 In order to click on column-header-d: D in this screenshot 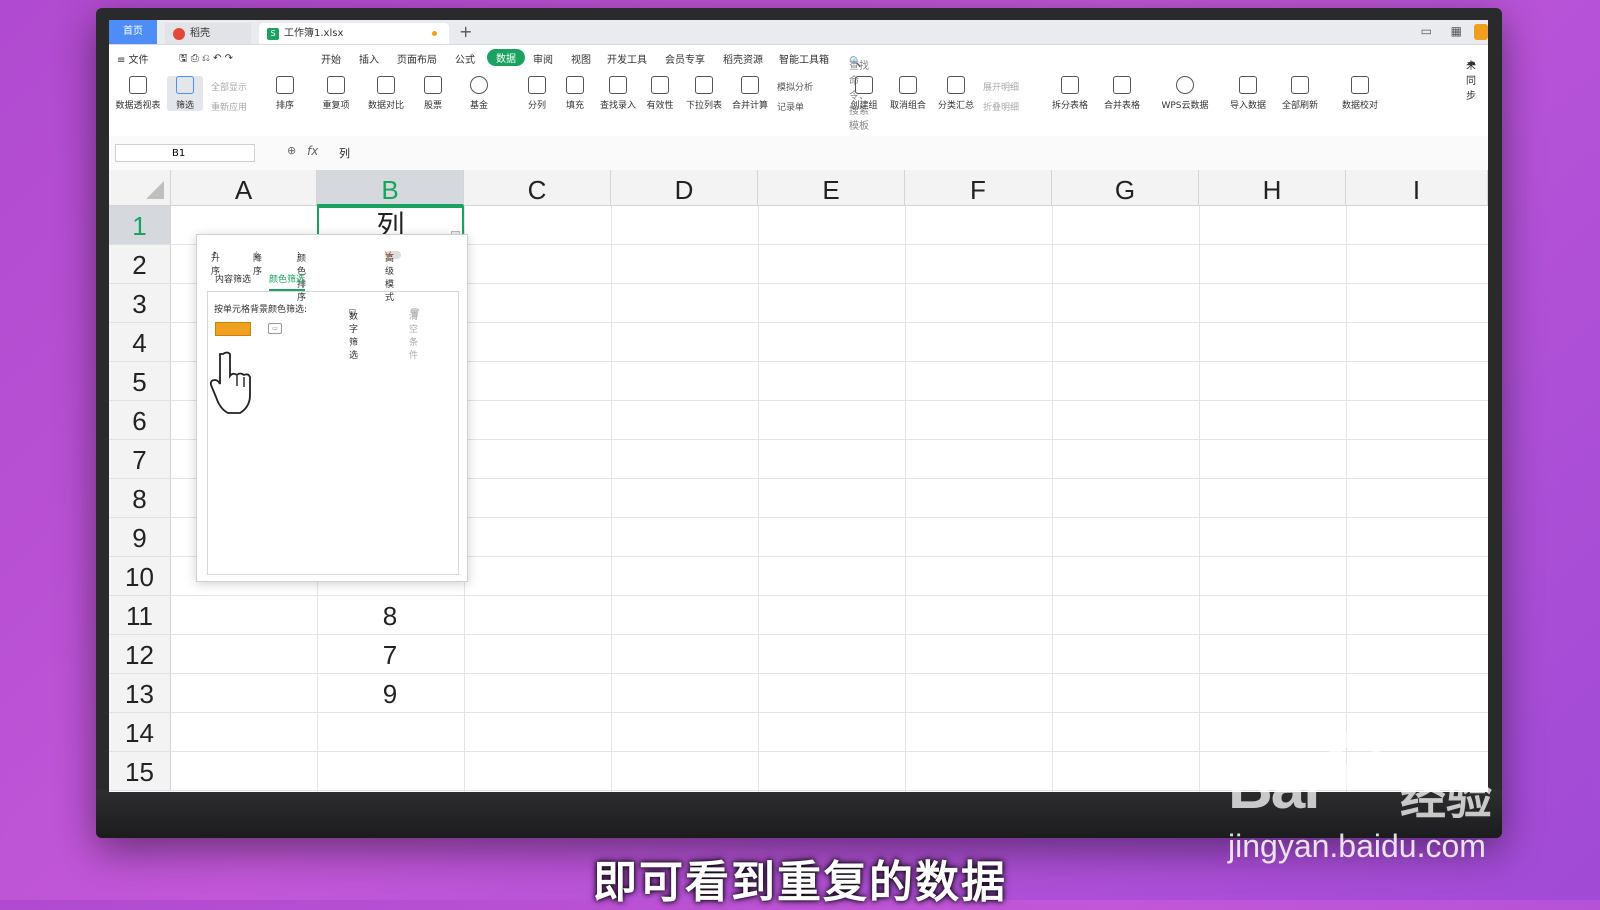, I will do `click(684, 188)`.